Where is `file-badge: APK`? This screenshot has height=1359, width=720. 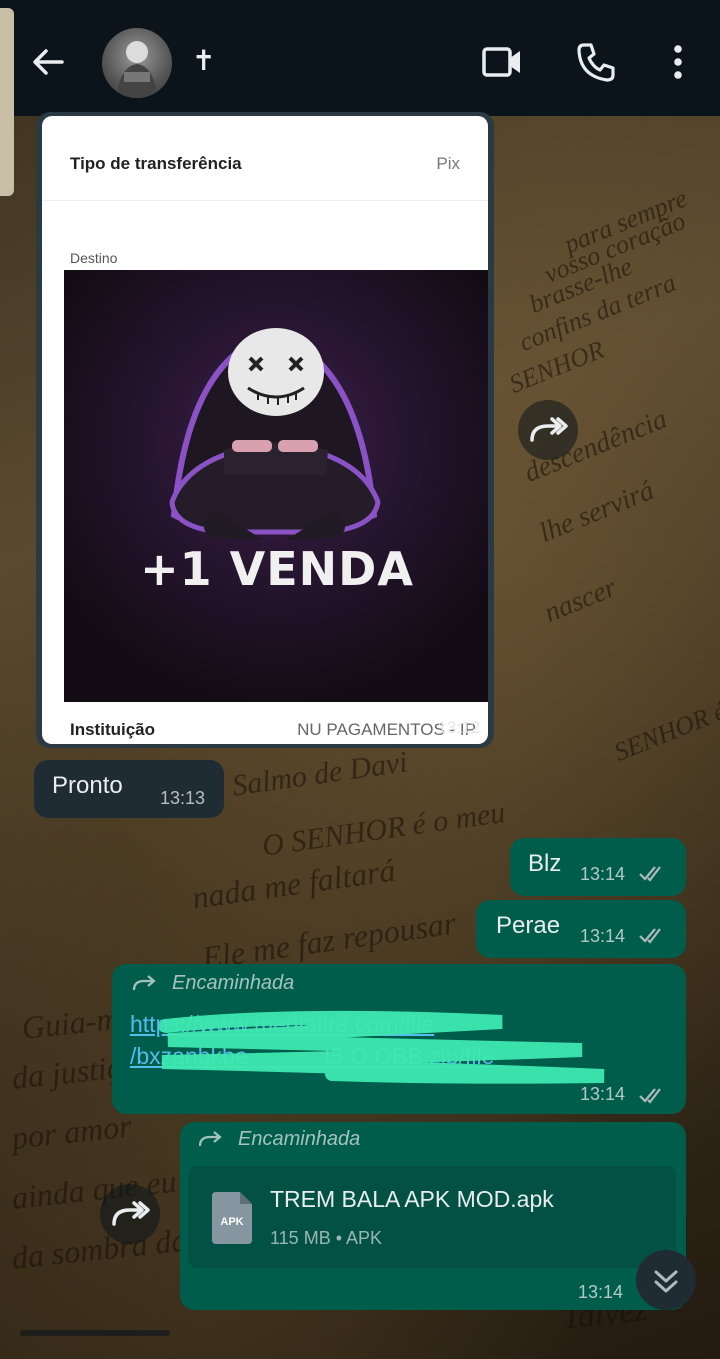 file-badge: APK is located at coordinates (232, 1222).